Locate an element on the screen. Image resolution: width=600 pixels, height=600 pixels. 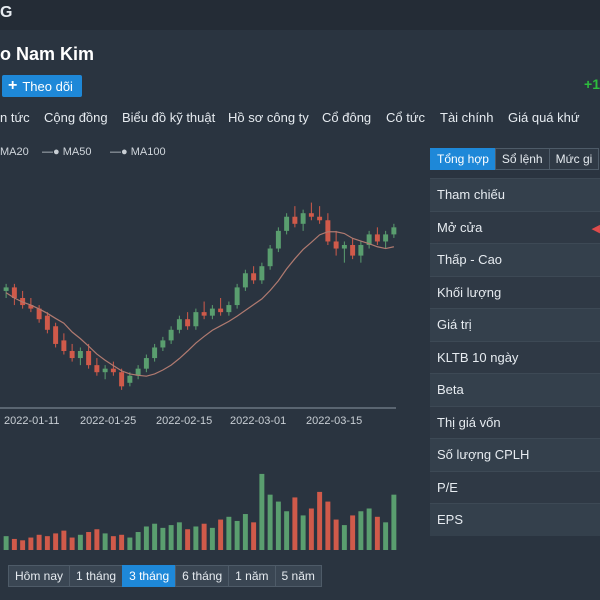
x-tick-label: 2022-03-01 is located at coordinates (258, 421).